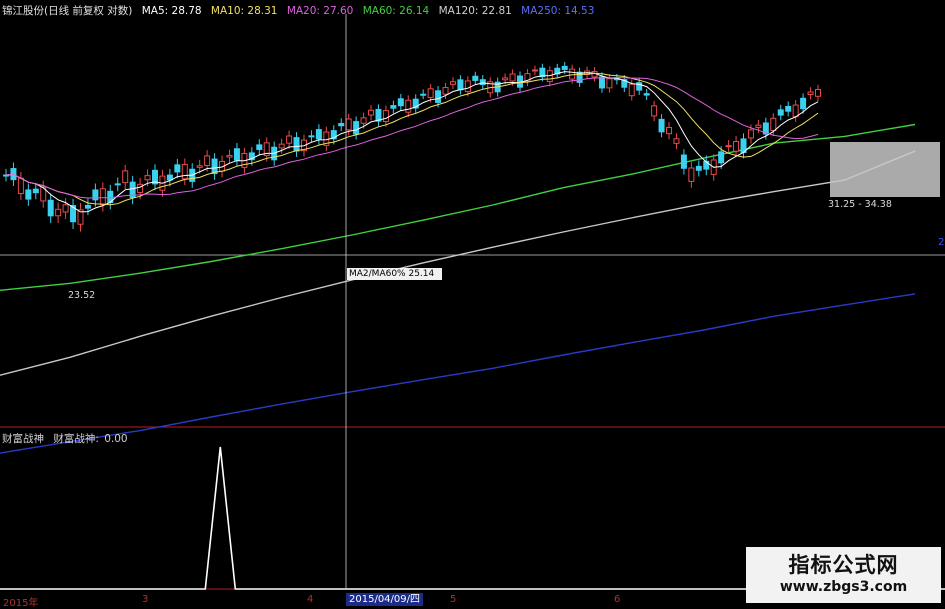 This screenshot has height=609, width=945. What do you see at coordinates (116, 439) in the screenshot?
I see `indicator-value: 0.00` at bounding box center [116, 439].